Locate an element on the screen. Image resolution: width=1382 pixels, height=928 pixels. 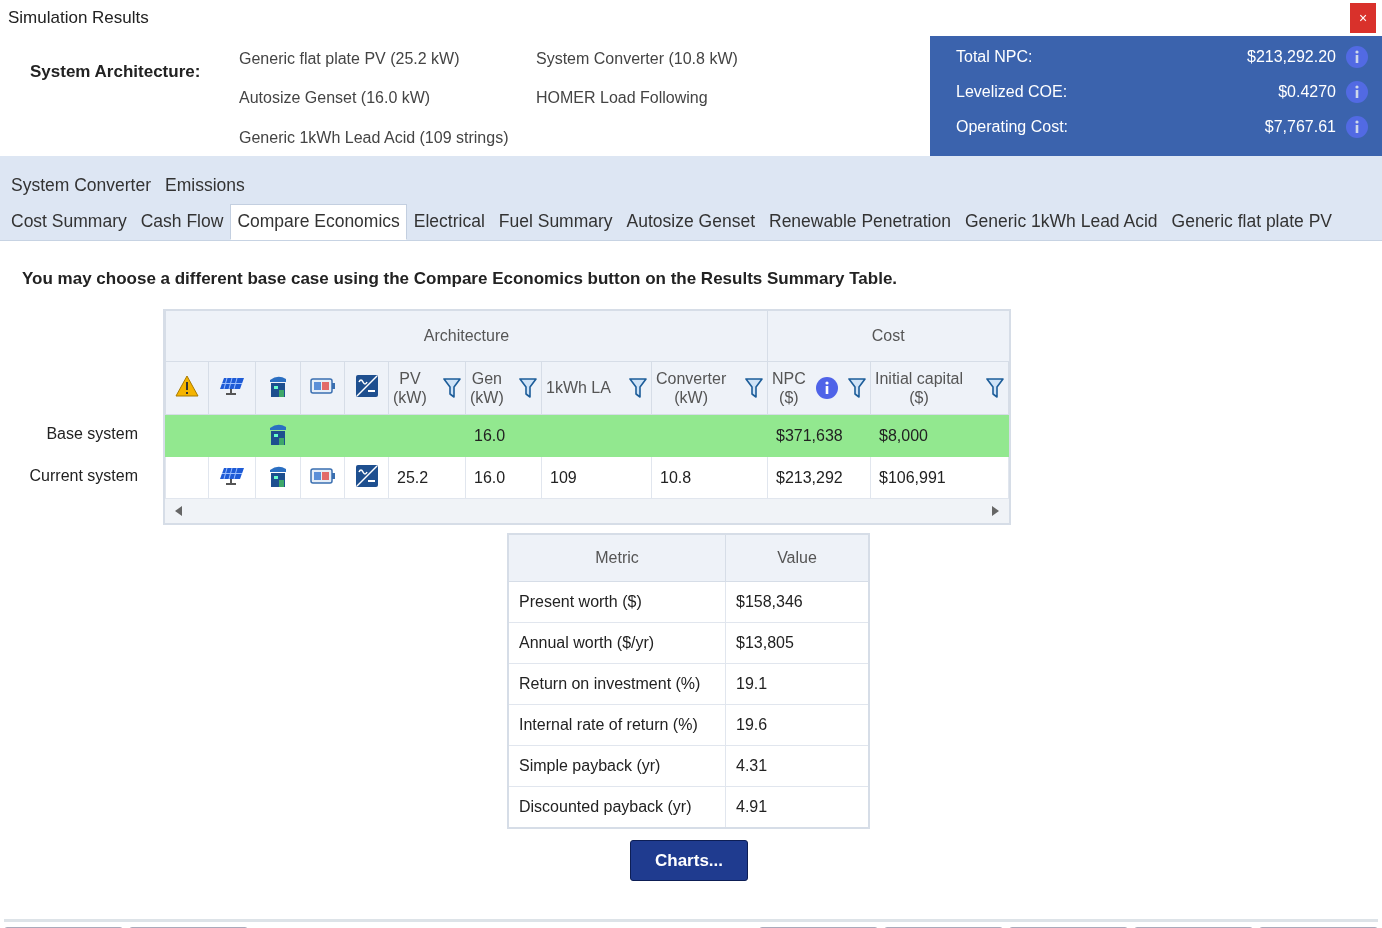
summary-value: $0.4270 is located at coordinates (1306, 92).